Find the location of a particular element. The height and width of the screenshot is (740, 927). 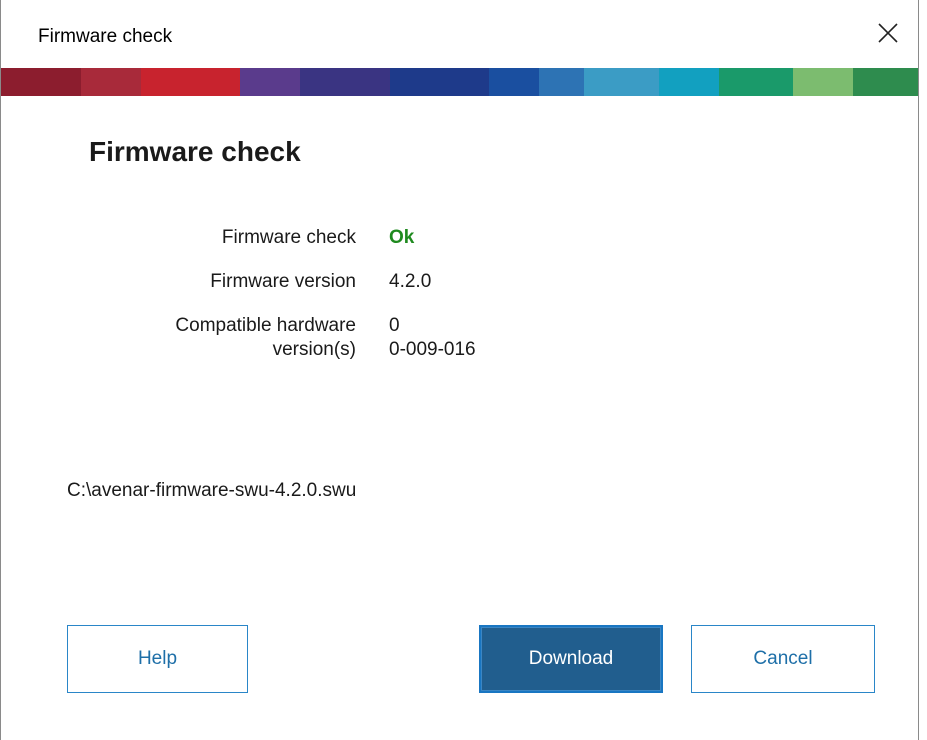

compatible-hardware-value-line2: 0-009-016 is located at coordinates (432, 349).